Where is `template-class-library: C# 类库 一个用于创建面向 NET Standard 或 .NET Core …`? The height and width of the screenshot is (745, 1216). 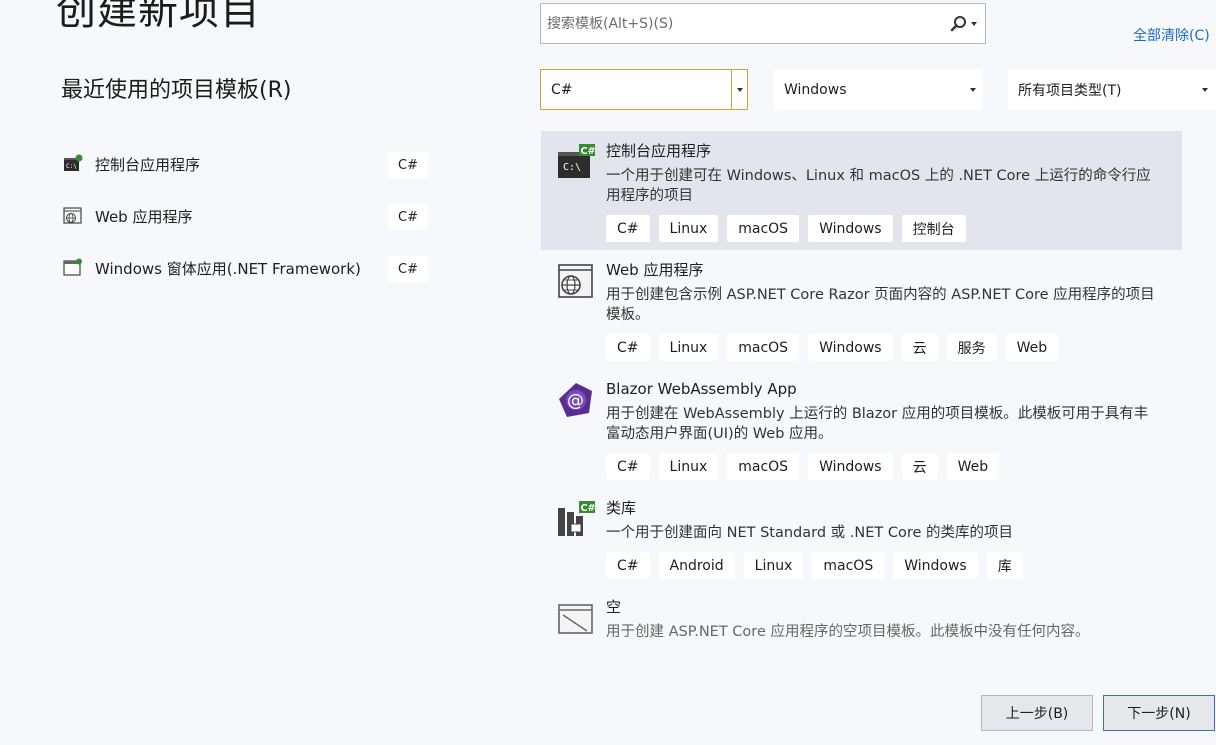 template-class-library: C# 类库 一个用于创建面向 NET Standard 或 .NET Core … is located at coordinates (861, 537).